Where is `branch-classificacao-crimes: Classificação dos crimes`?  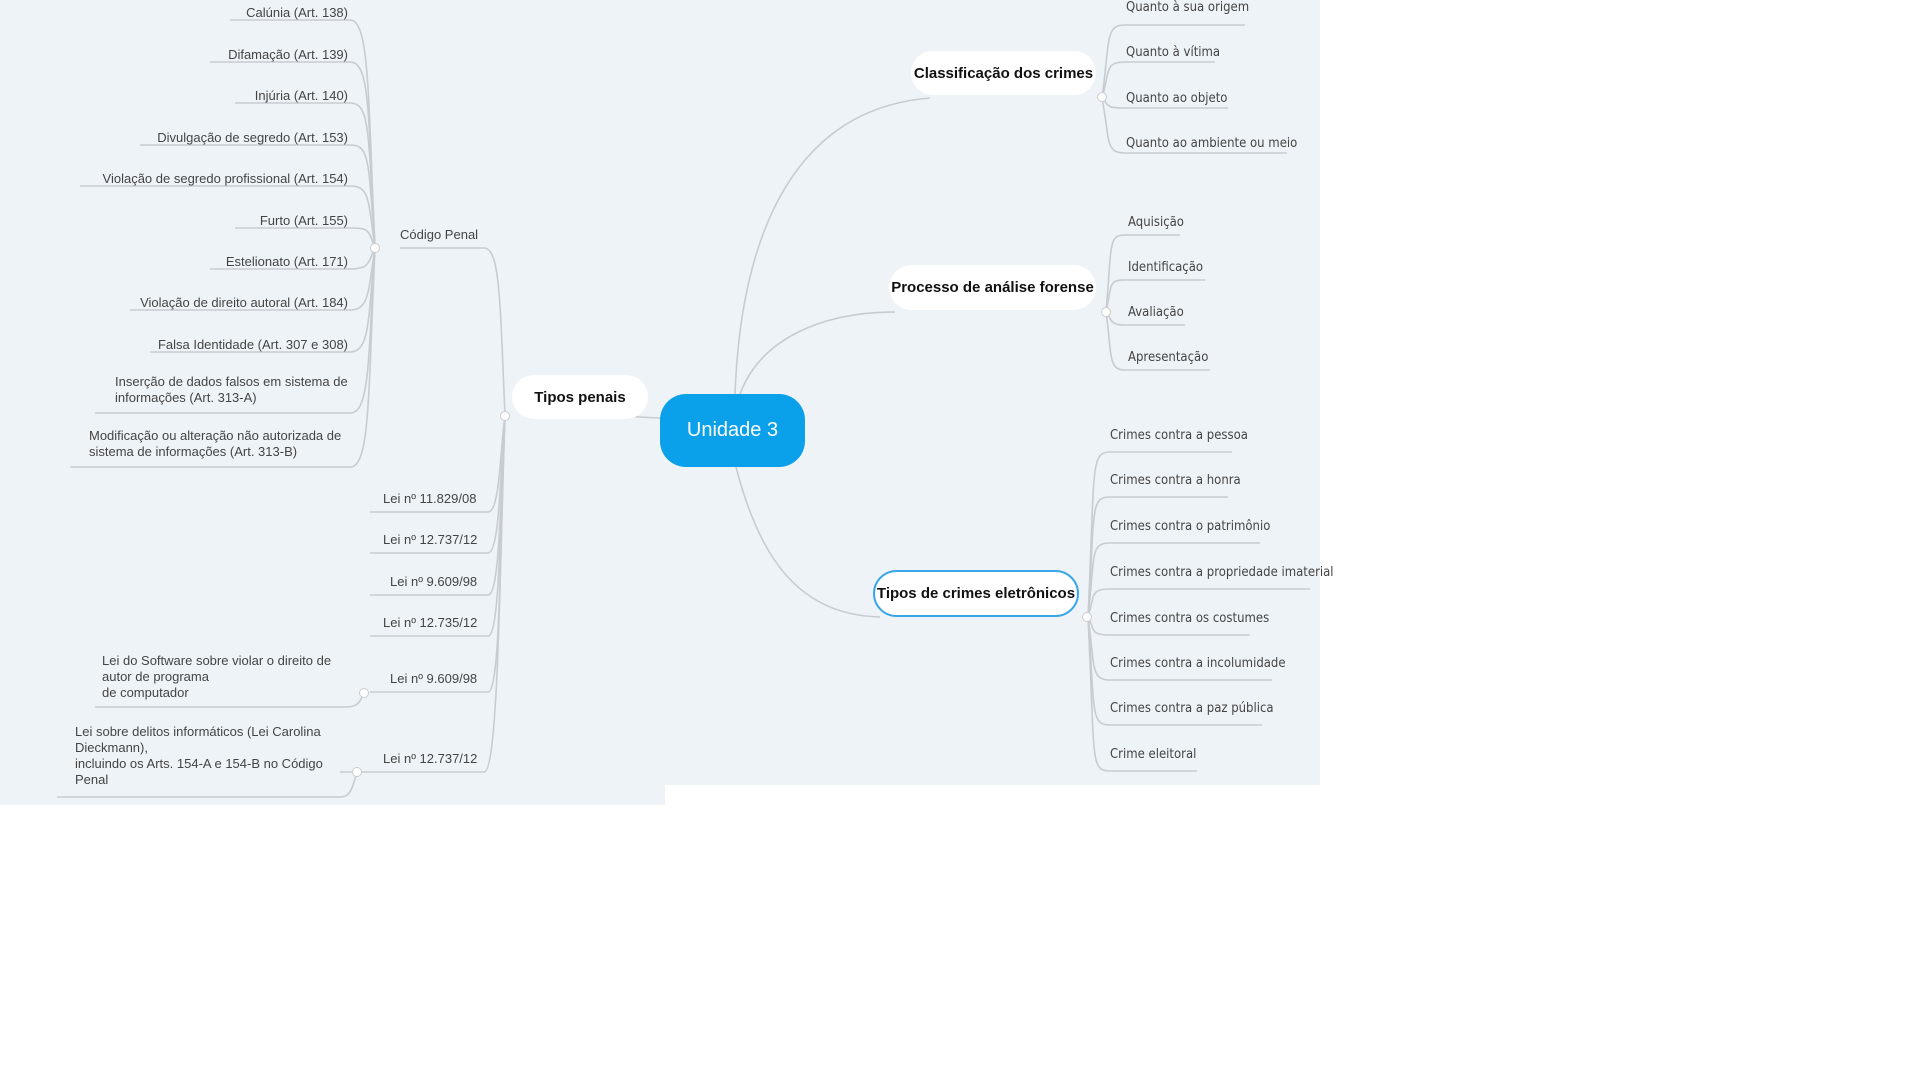
branch-classificacao-crimes: Classificação dos crimes is located at coordinates (1003, 73).